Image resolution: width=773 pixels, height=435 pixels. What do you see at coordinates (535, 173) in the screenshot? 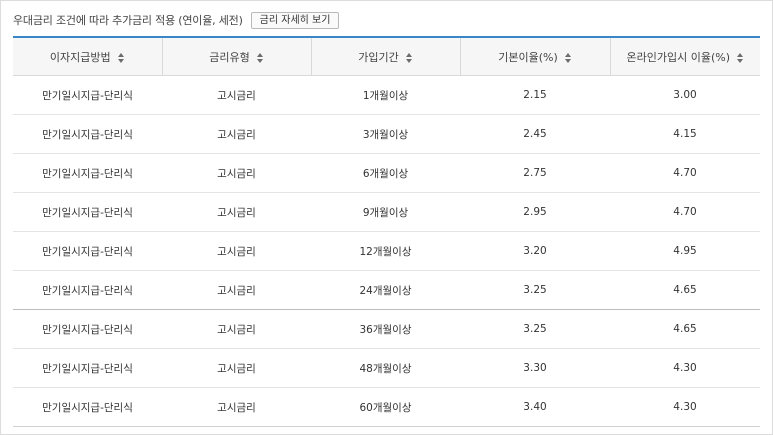
I see `cell-base-rate: 2.75` at bounding box center [535, 173].